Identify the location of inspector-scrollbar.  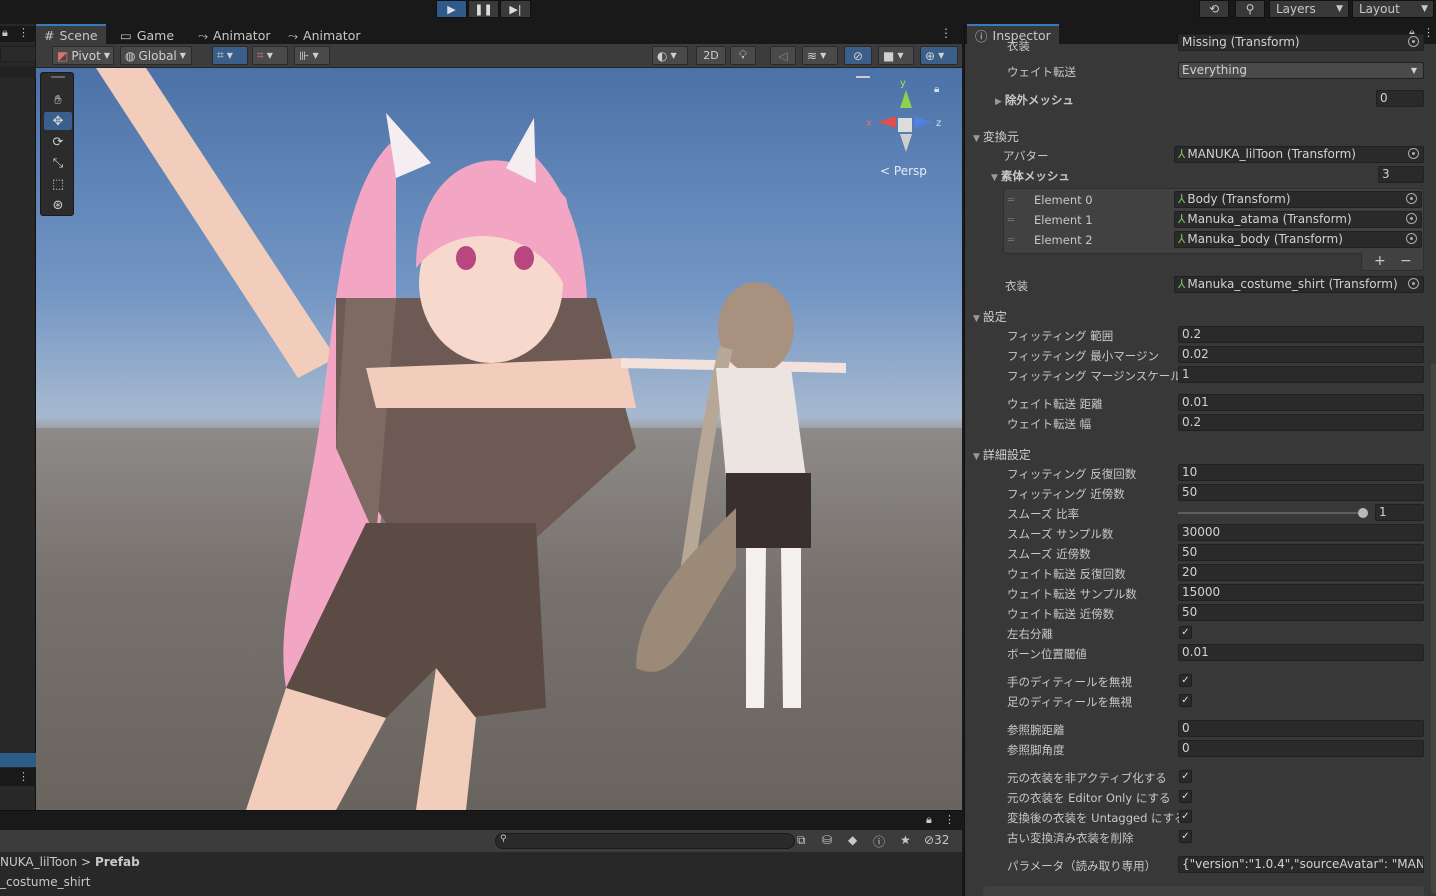
(1433, 629).